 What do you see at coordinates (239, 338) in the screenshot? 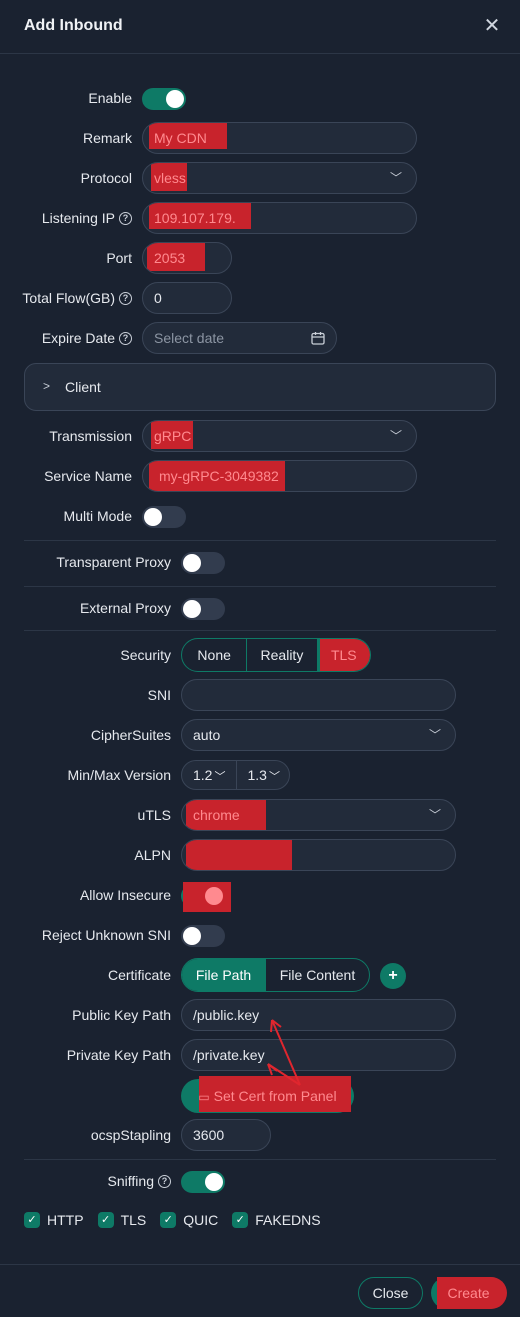
I see `expire-date-picker: Select date` at bounding box center [239, 338].